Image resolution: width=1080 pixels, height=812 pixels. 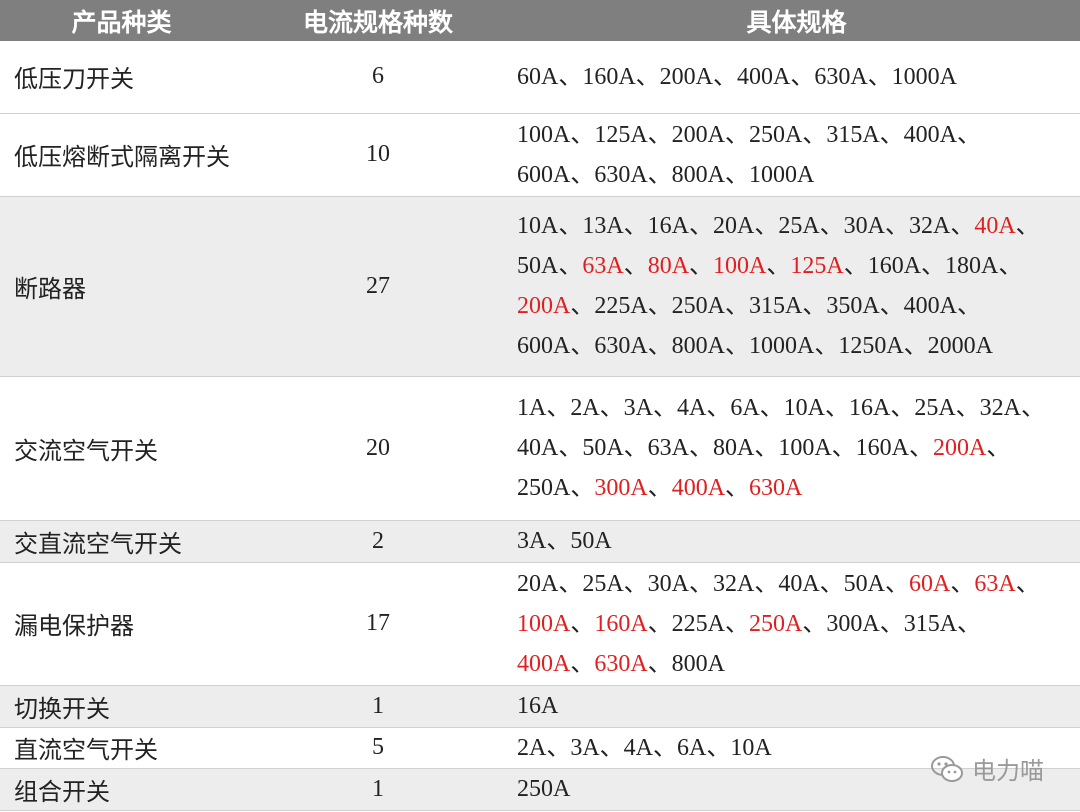 I want to click on spec-line: 100A、160A、225A、250A、300A、315A、, so click(x=798, y=624).